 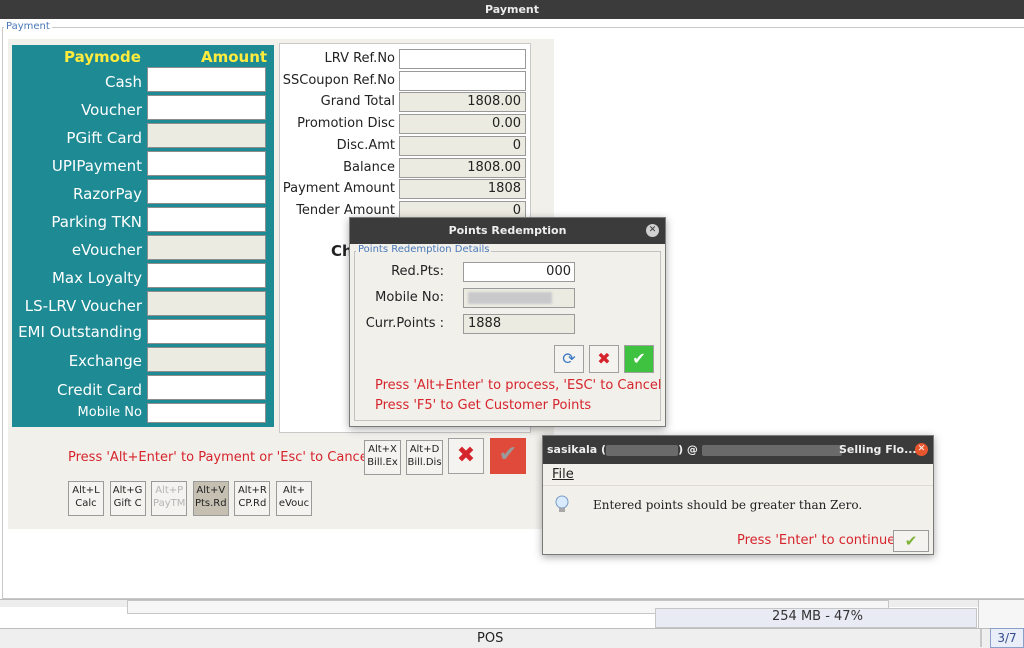 I want to click on paymode-label: EMI Outstanding, so click(x=80, y=332).